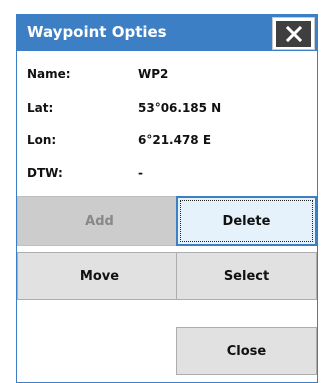 This screenshot has height=383, width=335. What do you see at coordinates (45, 173) in the screenshot?
I see `dtw-label: DTW:` at bounding box center [45, 173].